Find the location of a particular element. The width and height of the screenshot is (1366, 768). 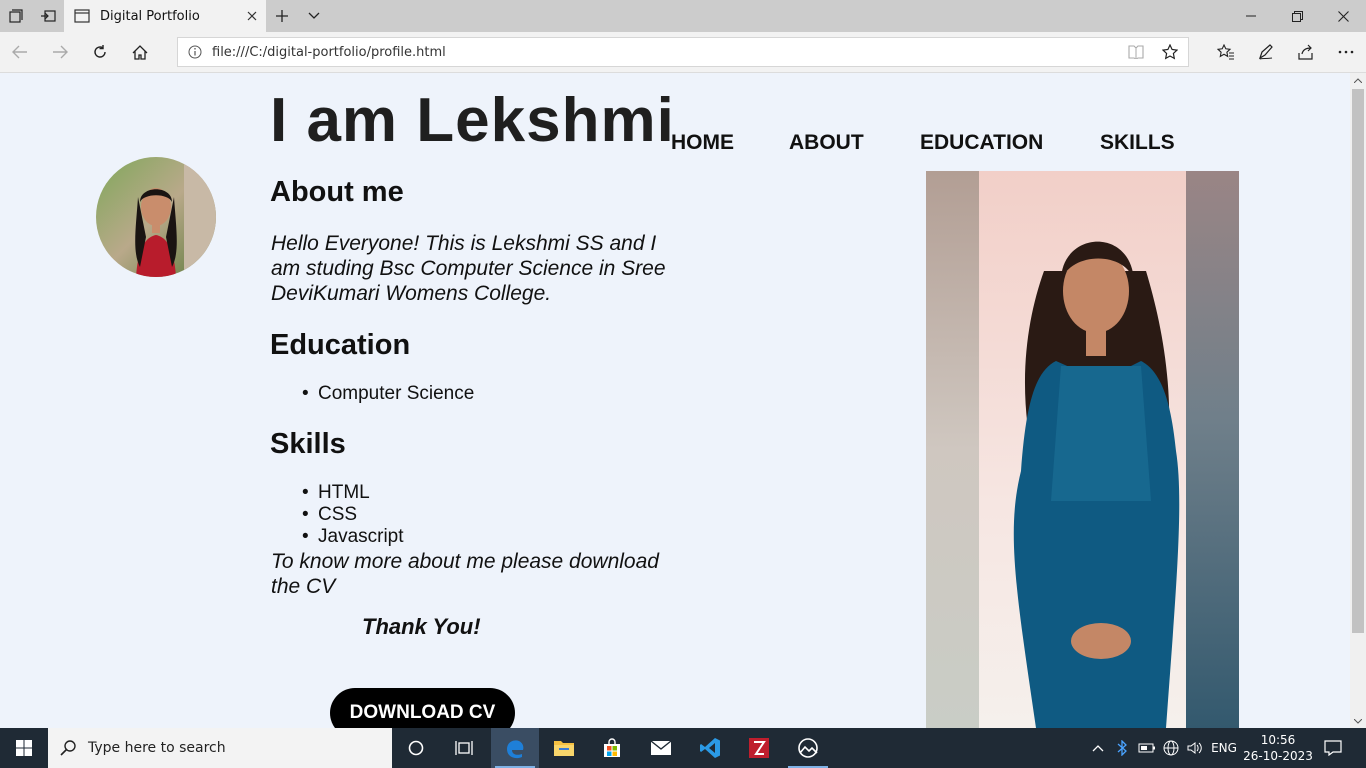

tabs-aside-icon is located at coordinates (48, 16).